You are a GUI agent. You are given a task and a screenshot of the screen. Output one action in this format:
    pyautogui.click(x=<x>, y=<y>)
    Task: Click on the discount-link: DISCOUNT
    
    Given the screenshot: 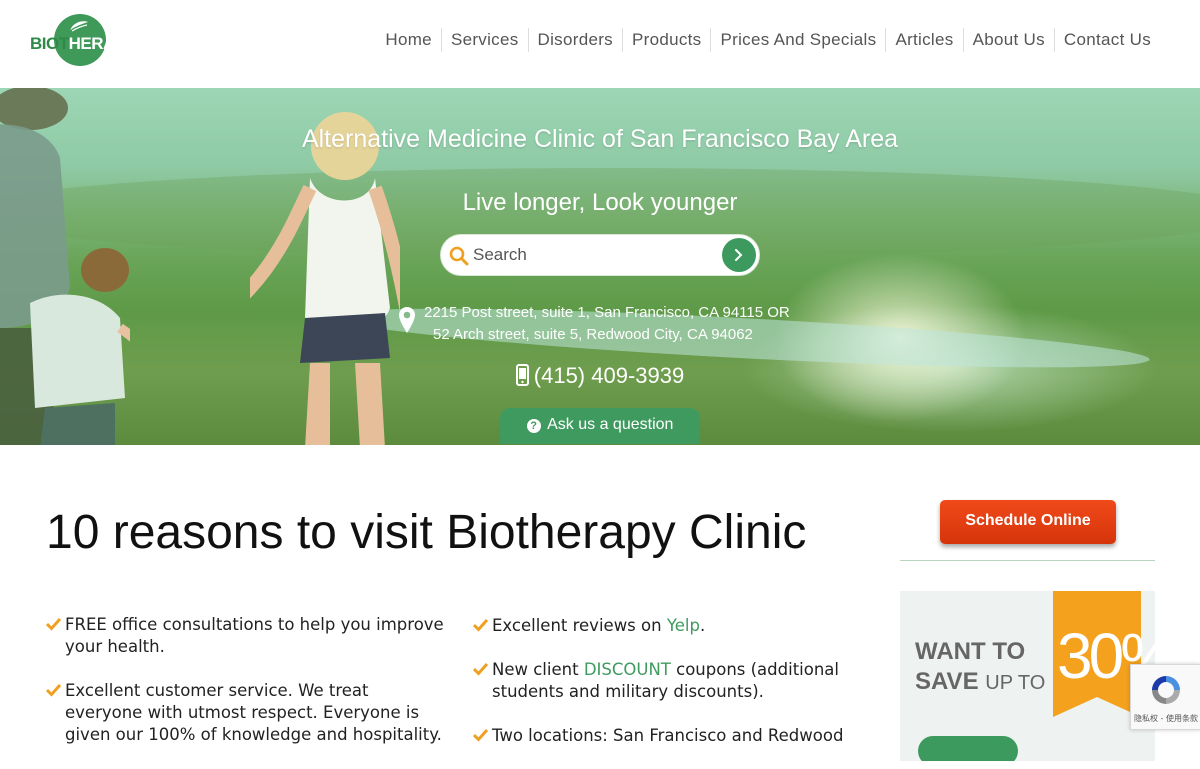 What is the action you would take?
    pyautogui.click(x=627, y=669)
    